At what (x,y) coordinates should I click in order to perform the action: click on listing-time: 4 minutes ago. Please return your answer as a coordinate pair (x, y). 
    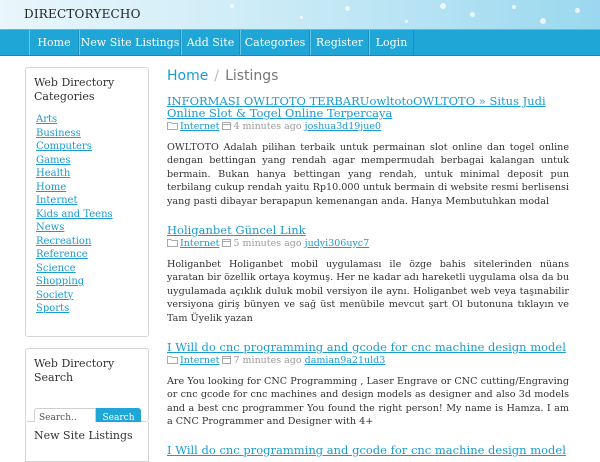
    Looking at the image, I should click on (267, 126).